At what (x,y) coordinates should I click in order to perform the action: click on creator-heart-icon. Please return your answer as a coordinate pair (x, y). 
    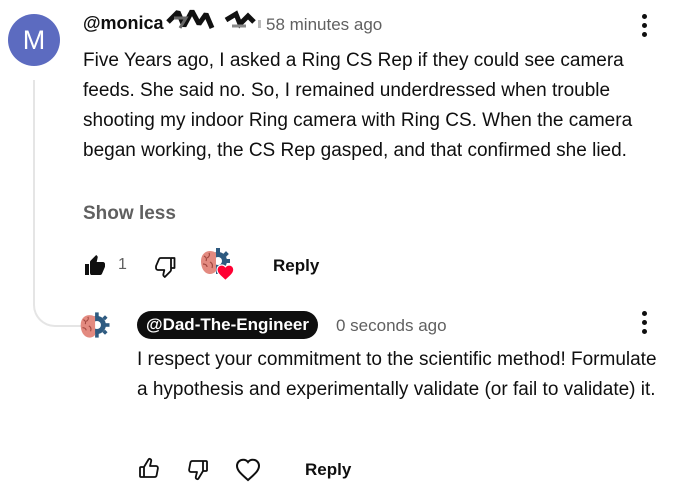
    Looking at the image, I should click on (218, 265).